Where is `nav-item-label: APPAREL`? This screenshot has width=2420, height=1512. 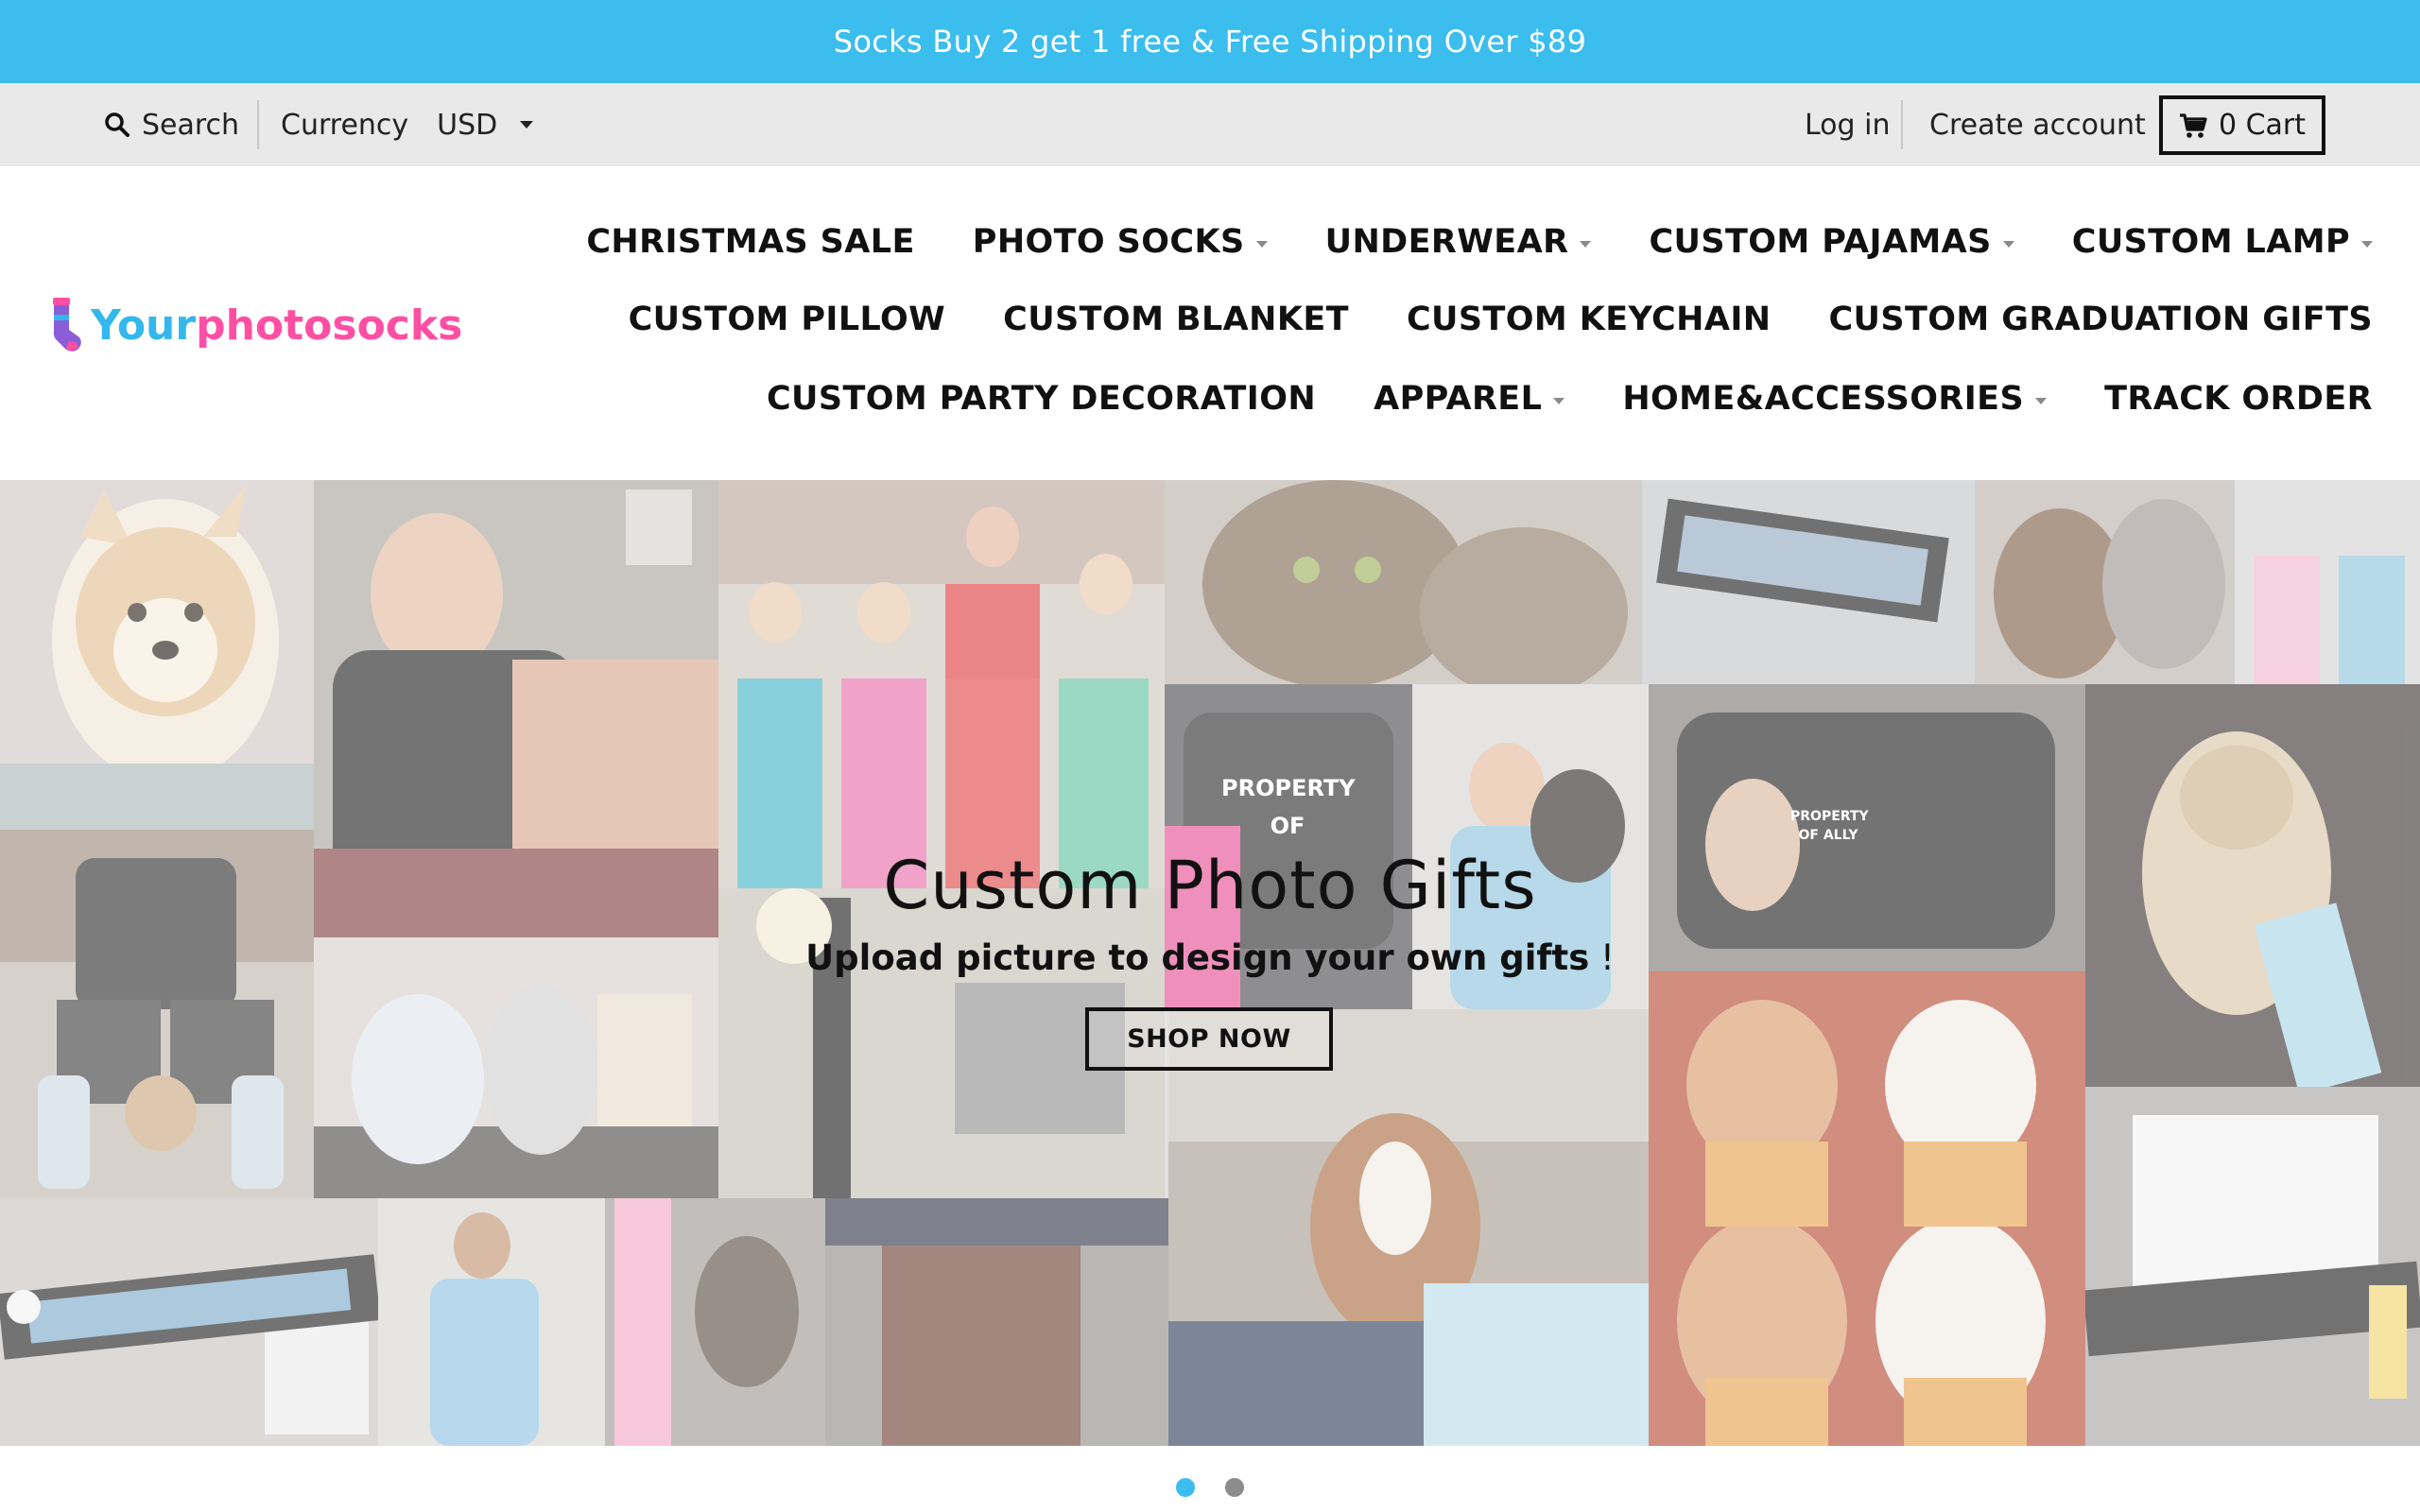
nav-item-label: APPAREL is located at coordinates (1459, 399).